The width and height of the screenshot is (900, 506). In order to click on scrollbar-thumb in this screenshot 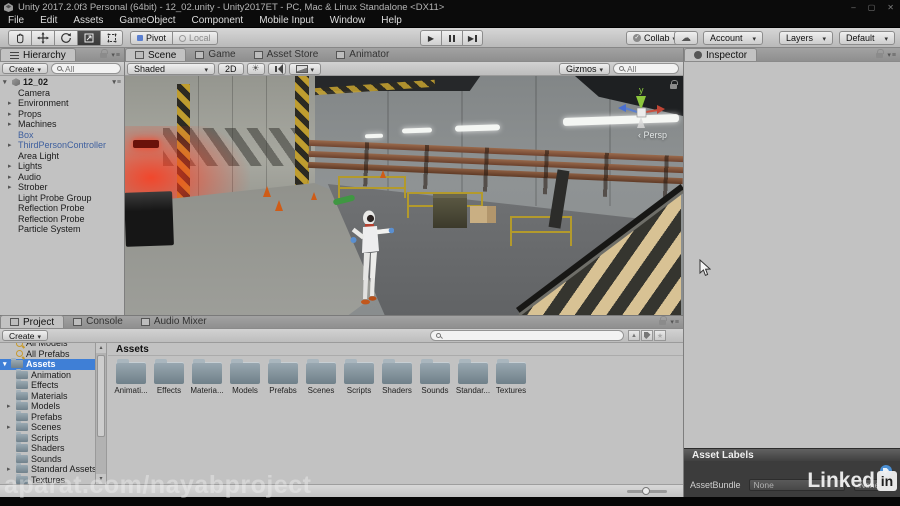, I will do `click(101, 396)`.